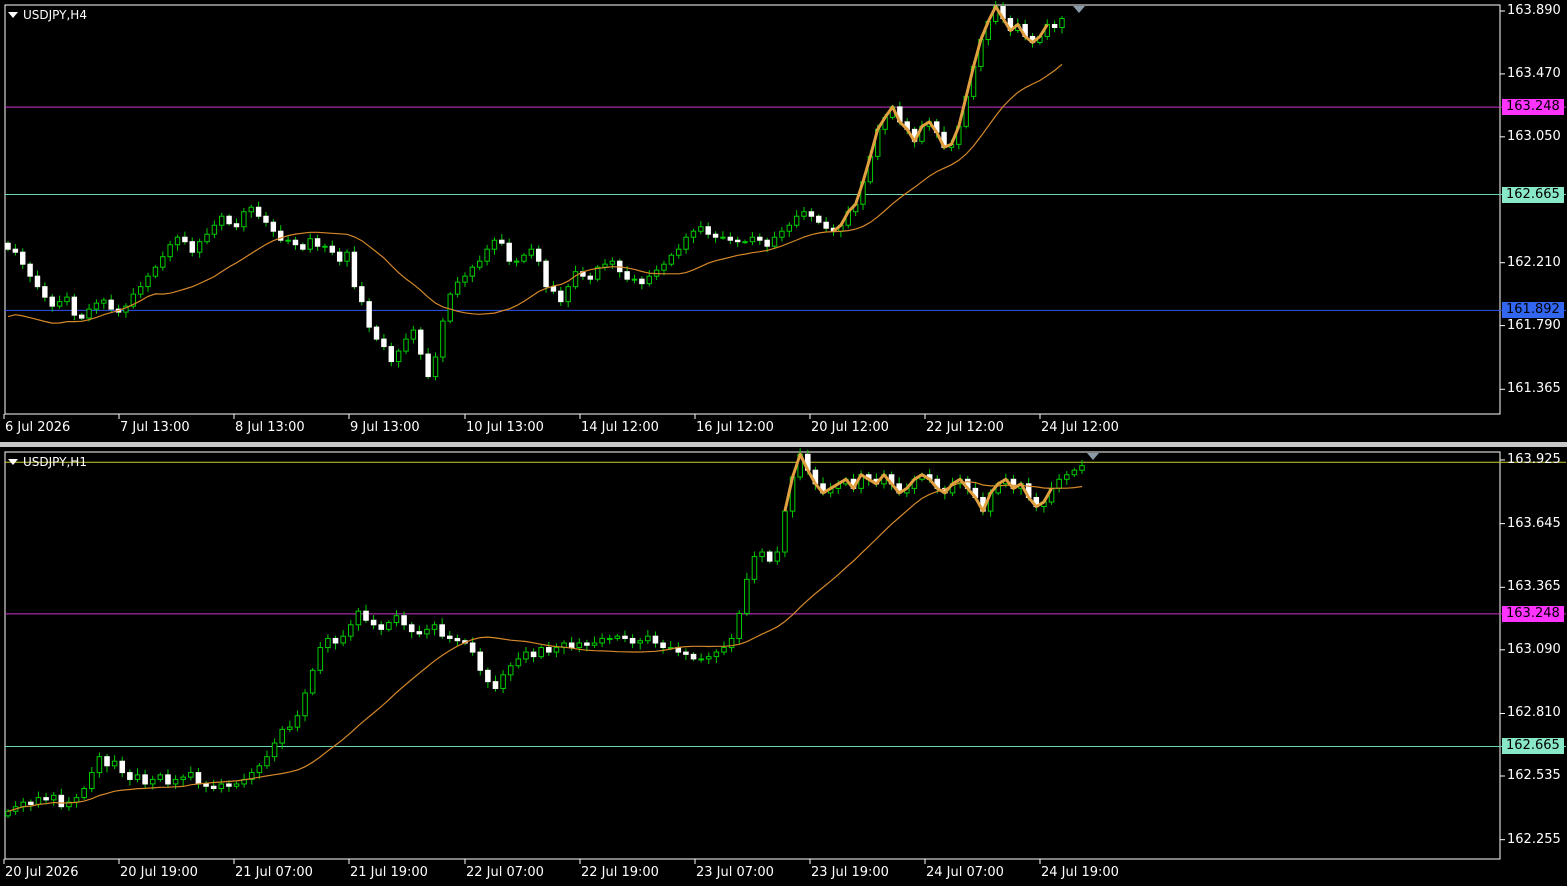 The width and height of the screenshot is (1567, 886). I want to click on h4-symbol-title: USDJPY,H4, so click(47, 15).